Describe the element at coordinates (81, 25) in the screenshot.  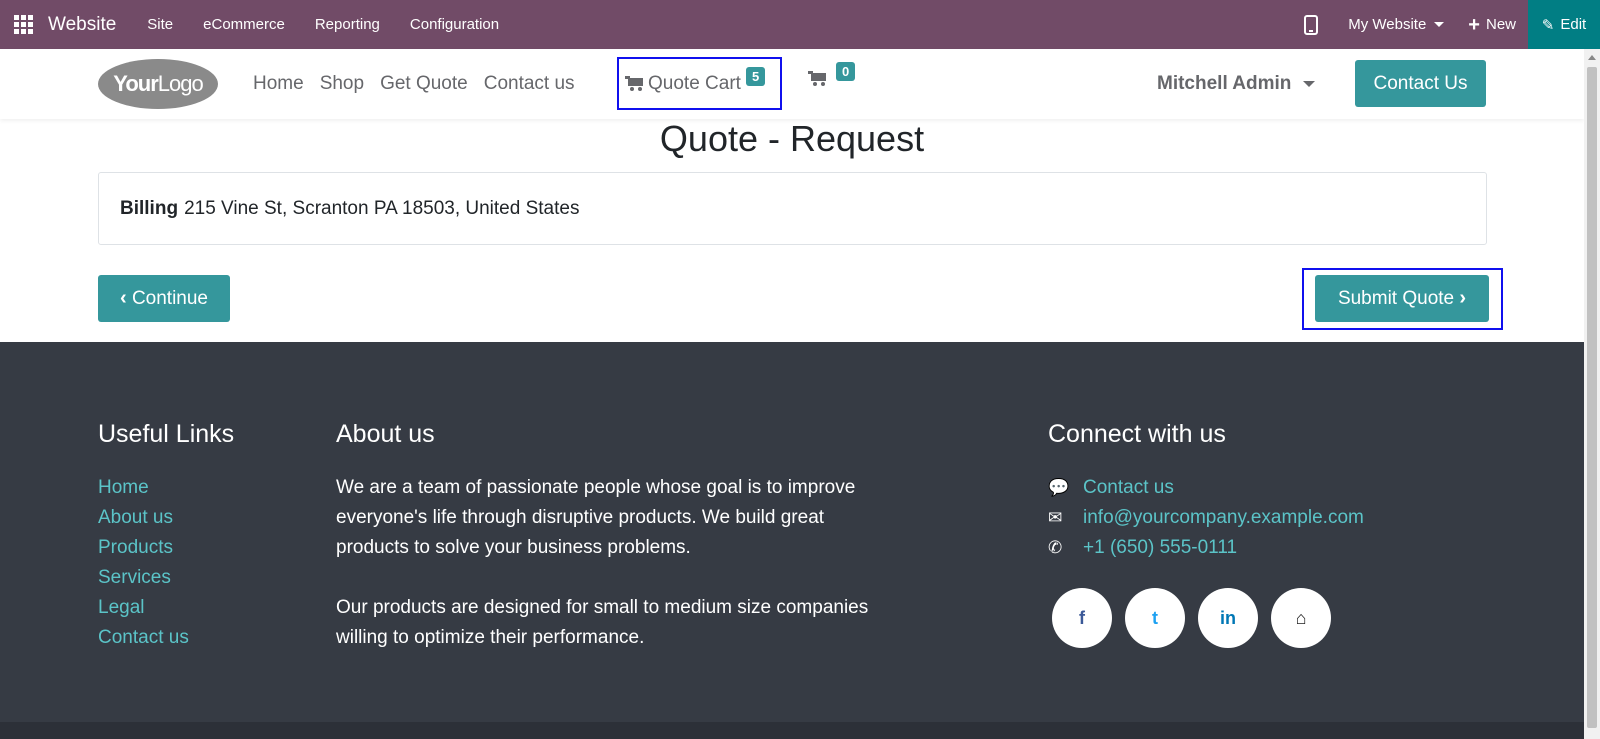
I see `app-name: Website` at that location.